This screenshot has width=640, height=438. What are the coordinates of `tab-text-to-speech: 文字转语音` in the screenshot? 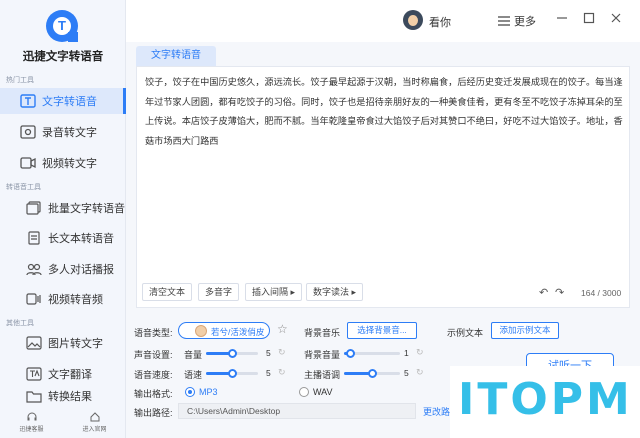 It's located at (176, 56).